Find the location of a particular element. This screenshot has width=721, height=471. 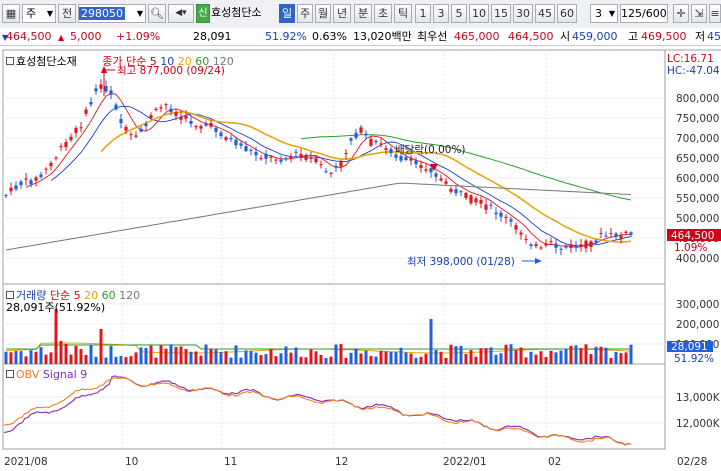

stock-name: 효성첨단소 is located at coordinates (236, 12).